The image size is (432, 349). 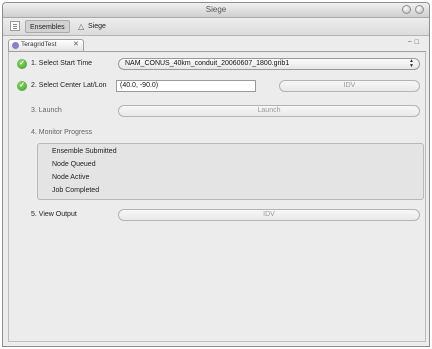 What do you see at coordinates (69, 85) in the screenshot?
I see `step-label: 2. Select Center Lat/Lon` at bounding box center [69, 85].